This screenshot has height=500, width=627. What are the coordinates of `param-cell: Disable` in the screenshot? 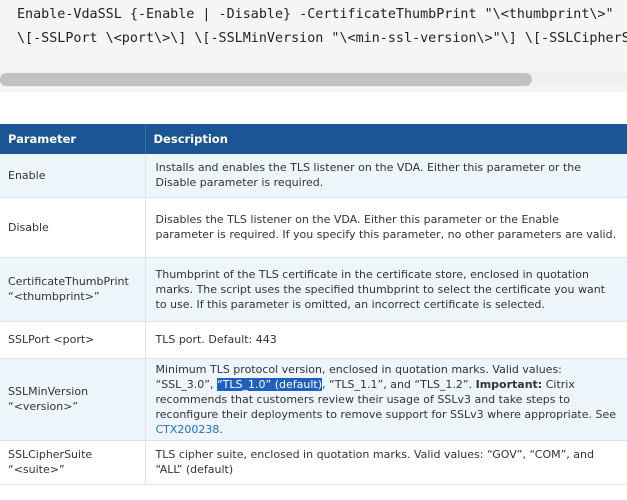 It's located at (73, 227).